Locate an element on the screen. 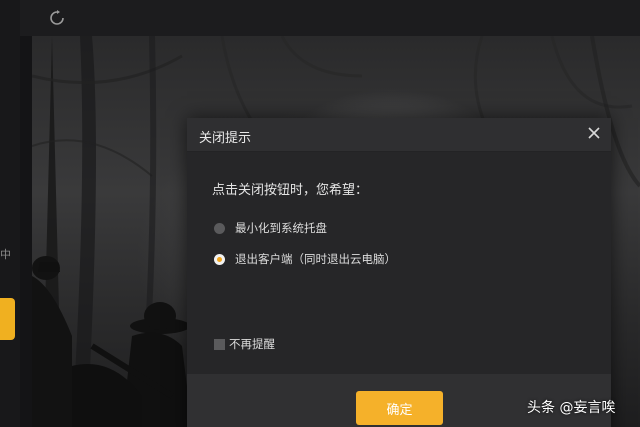 The image size is (640, 427). watermark-text: 头条 @妄言唉 is located at coordinates (571, 408).